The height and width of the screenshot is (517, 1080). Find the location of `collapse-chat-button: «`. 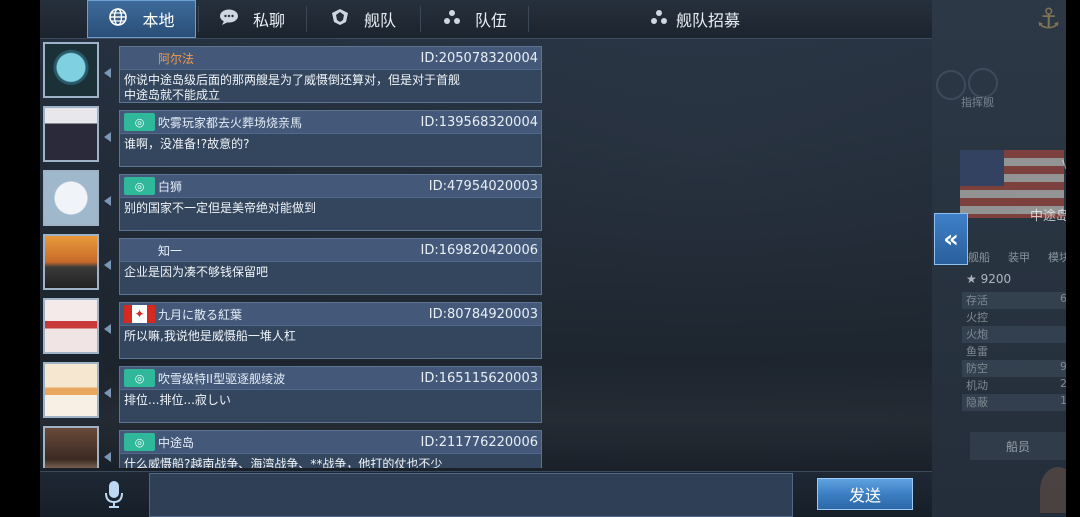

collapse-chat-button: « is located at coordinates (951, 239).